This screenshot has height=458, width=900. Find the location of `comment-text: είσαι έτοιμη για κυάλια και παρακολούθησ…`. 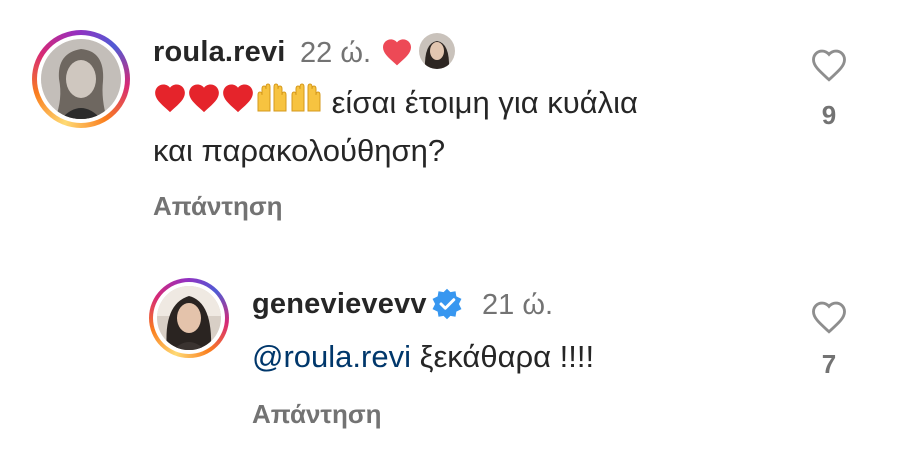

comment-text: είσαι έτοιμη για κυάλια και παρακολούθησ… is located at coordinates (473, 127).